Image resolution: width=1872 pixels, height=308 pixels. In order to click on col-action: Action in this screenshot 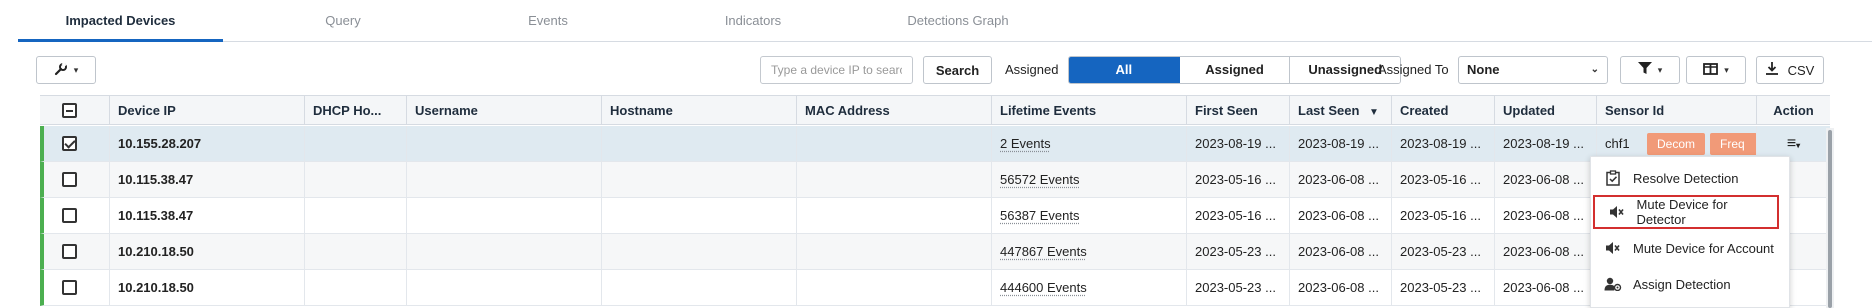, I will do `click(1793, 110)`.